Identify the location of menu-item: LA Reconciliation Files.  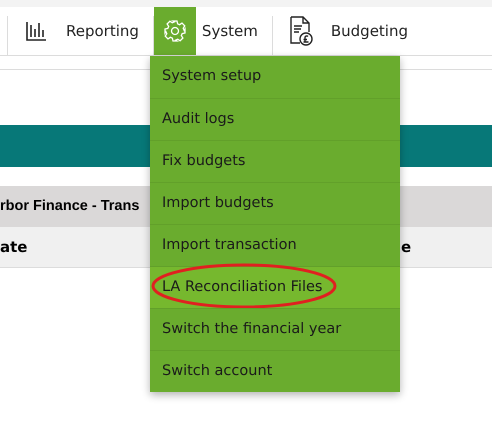
(275, 287).